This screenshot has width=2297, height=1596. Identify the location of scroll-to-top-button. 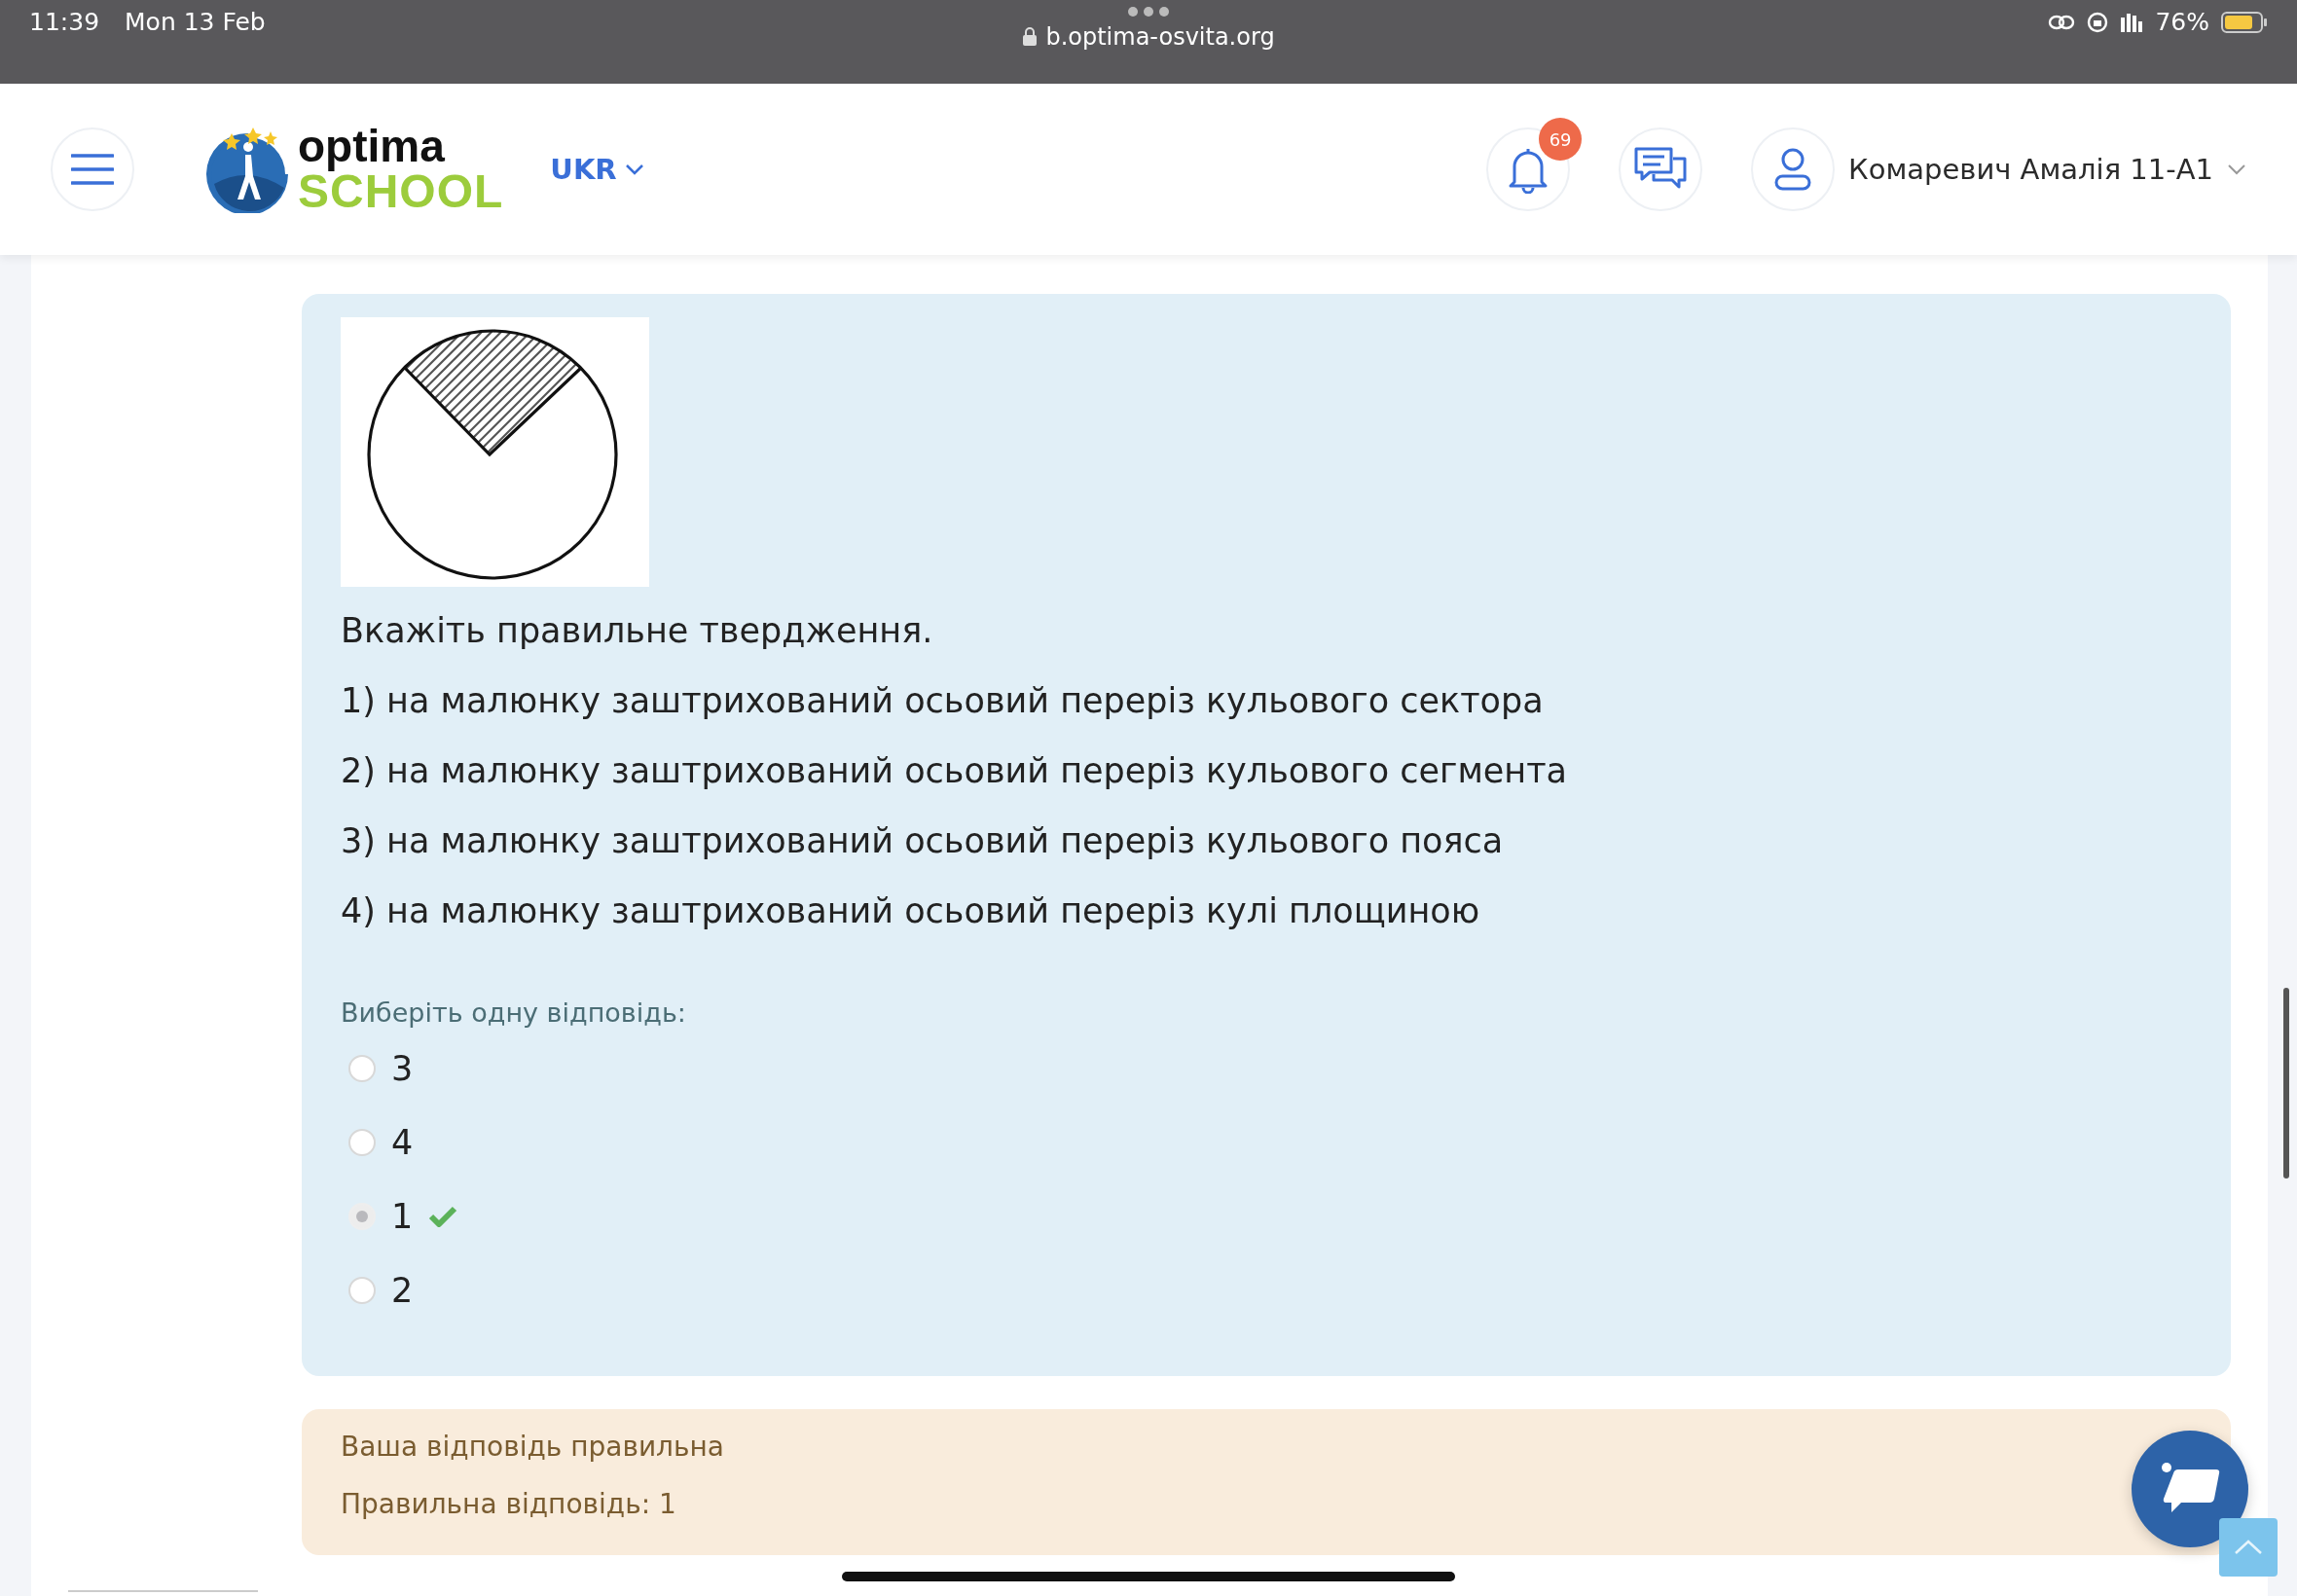
(2248, 1547).